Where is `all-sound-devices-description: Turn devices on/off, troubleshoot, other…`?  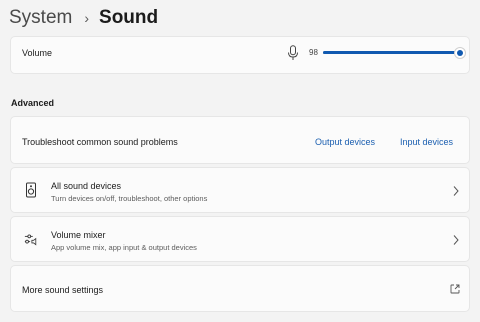 all-sound-devices-description: Turn devices on/off, troubleshoot, other… is located at coordinates (129, 198).